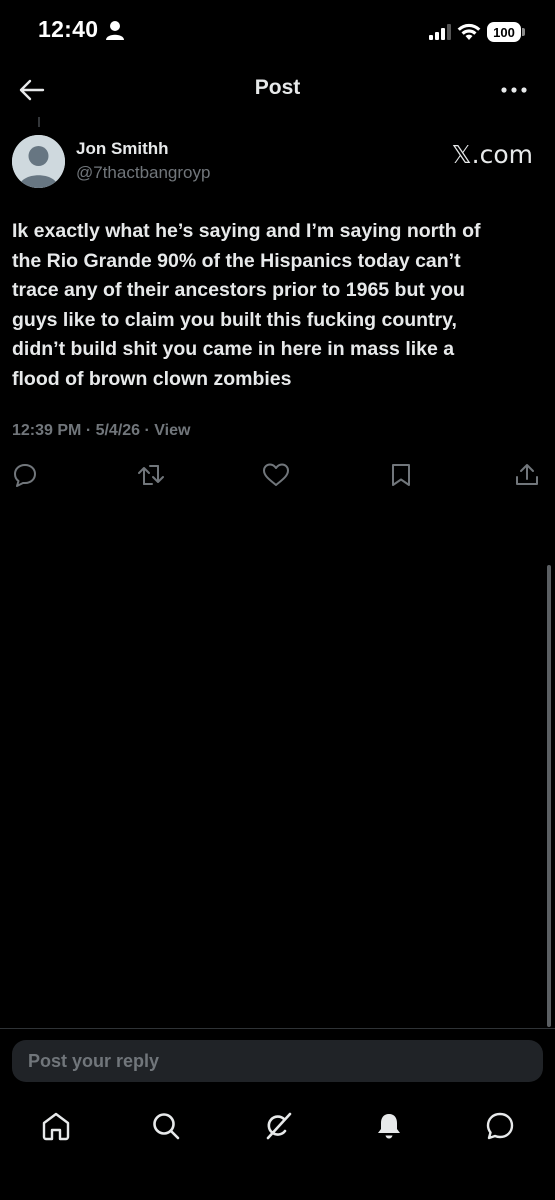 Image resolution: width=555 pixels, height=1200 pixels. I want to click on page-title: Post, so click(277, 87).